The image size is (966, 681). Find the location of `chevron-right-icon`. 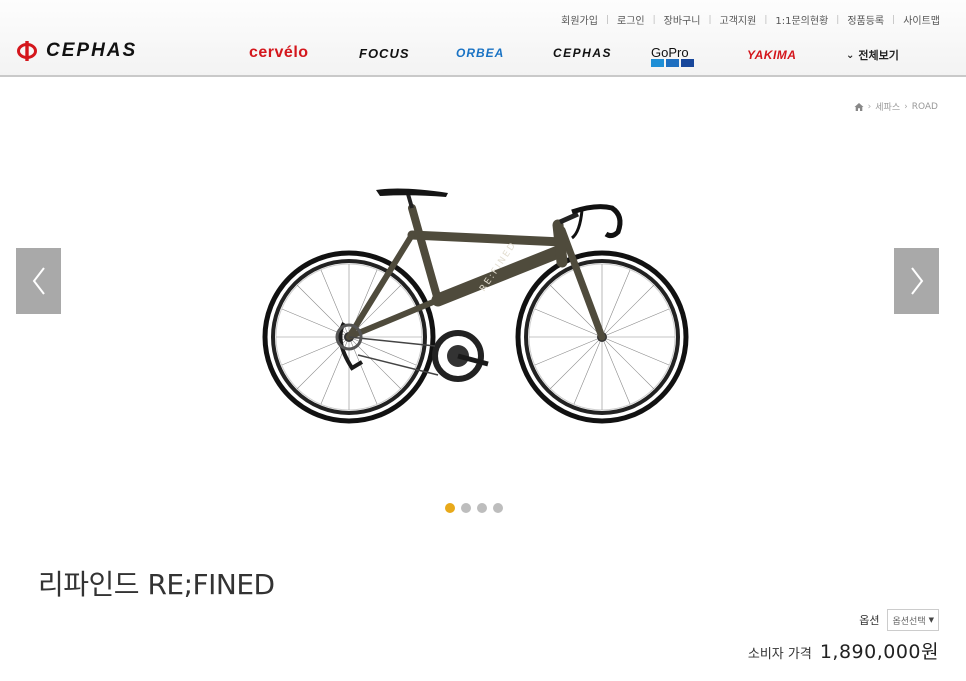

chevron-right-icon is located at coordinates (916, 281).